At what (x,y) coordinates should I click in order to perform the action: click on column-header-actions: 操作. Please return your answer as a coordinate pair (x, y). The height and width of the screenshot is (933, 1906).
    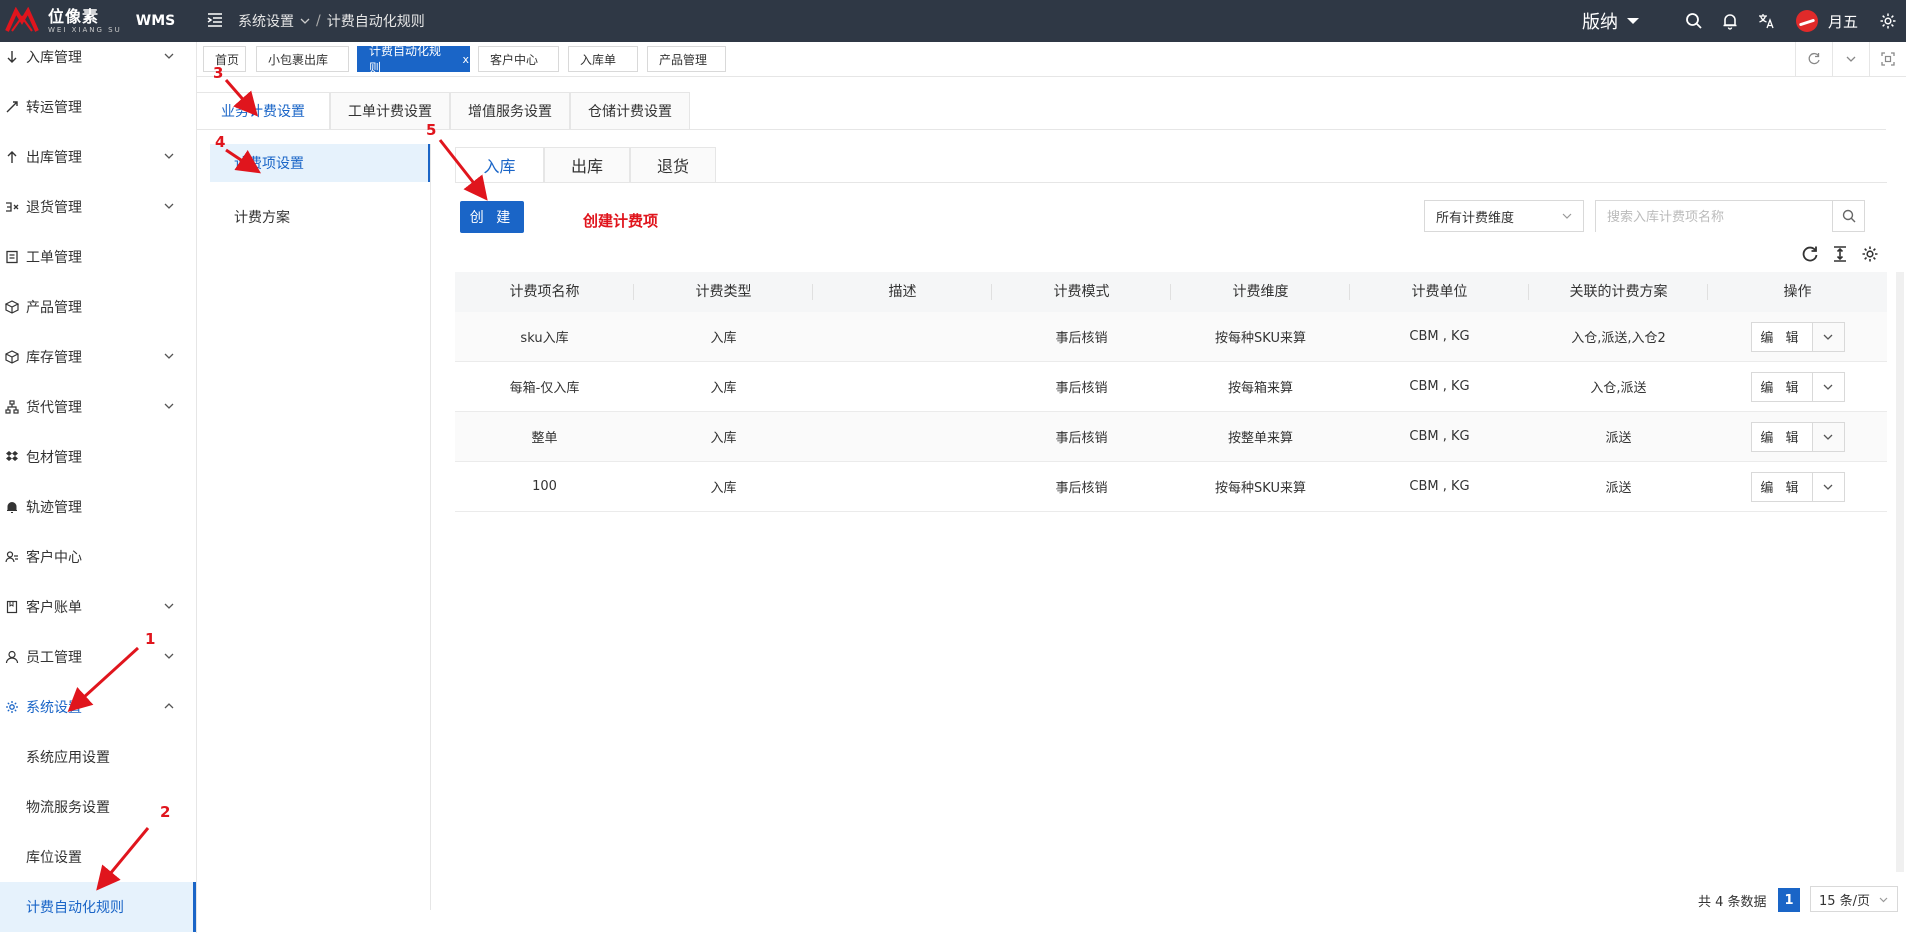
    Looking at the image, I should click on (1797, 292).